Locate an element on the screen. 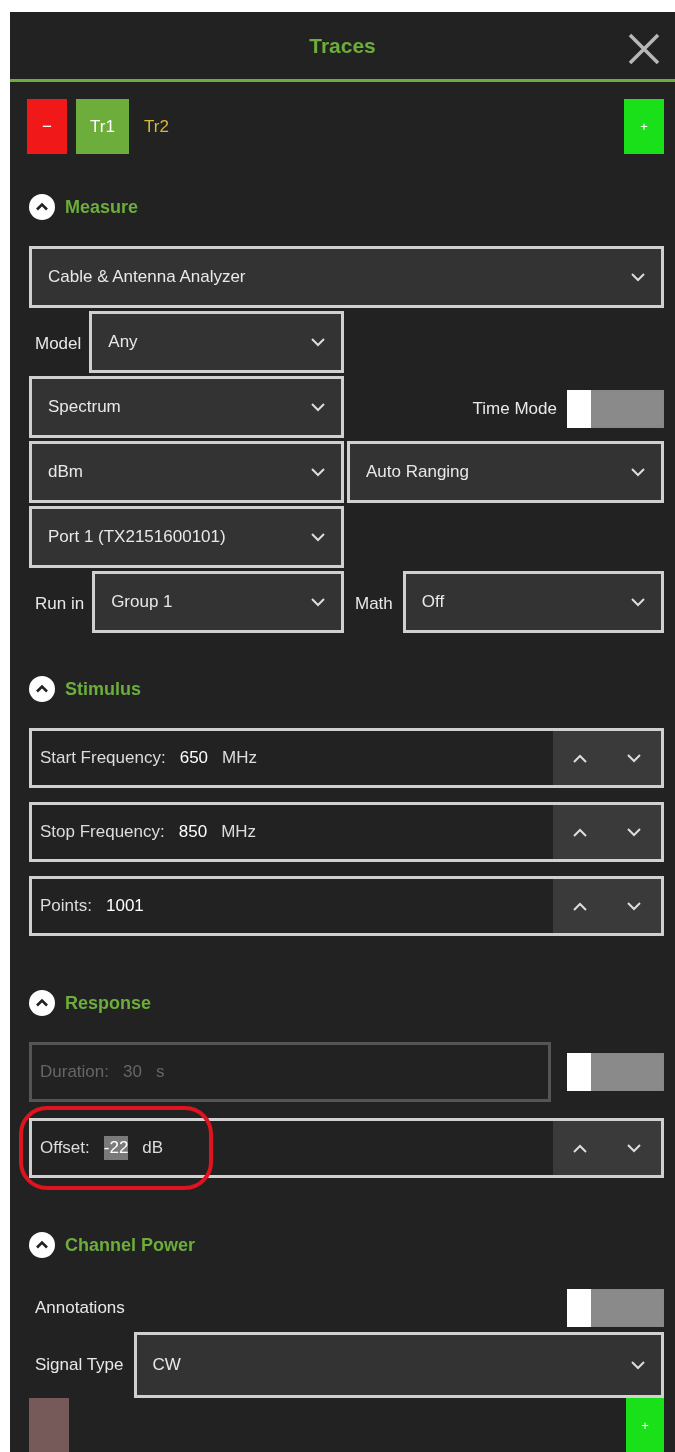  color-swatch is located at coordinates (49, 1425).